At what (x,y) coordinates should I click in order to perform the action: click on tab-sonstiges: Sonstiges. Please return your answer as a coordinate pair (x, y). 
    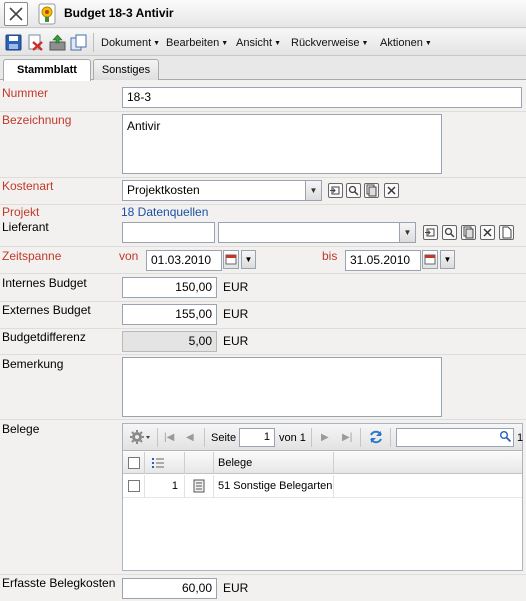
    Looking at the image, I should click on (126, 69).